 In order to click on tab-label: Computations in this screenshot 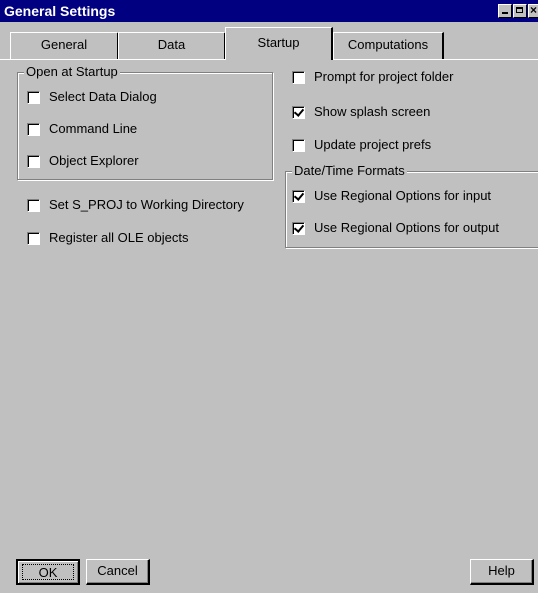, I will do `click(388, 44)`.